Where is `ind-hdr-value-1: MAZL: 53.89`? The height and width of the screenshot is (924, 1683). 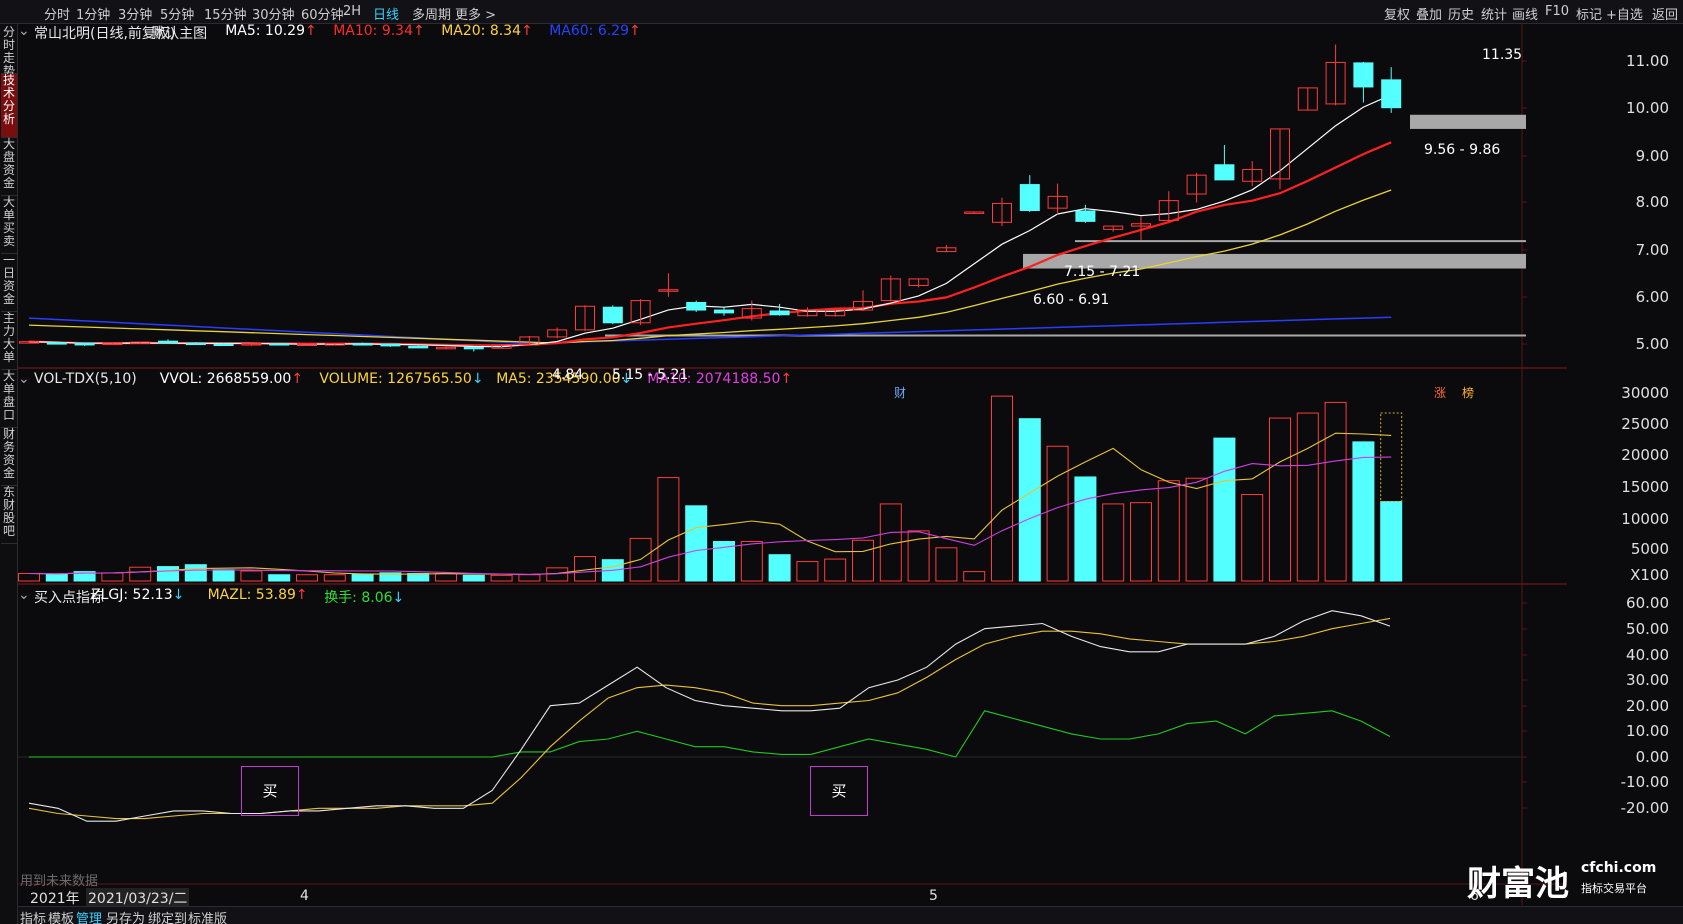
ind-hdr-value-1: MAZL: 53.89 is located at coordinates (251, 595).